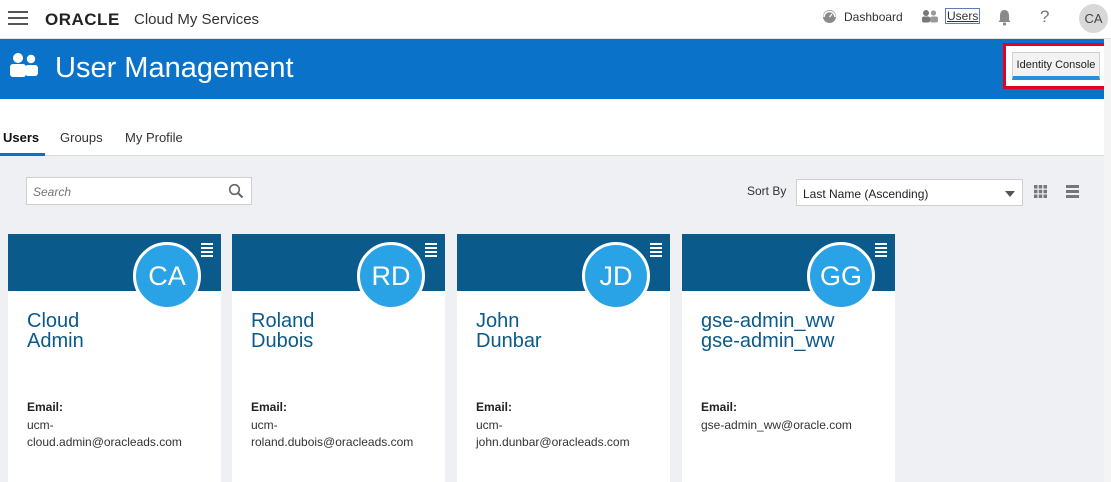 Image resolution: width=1111 pixels, height=482 pixels. Describe the element at coordinates (1040, 191) in the screenshot. I see `grid-view-icon` at that location.